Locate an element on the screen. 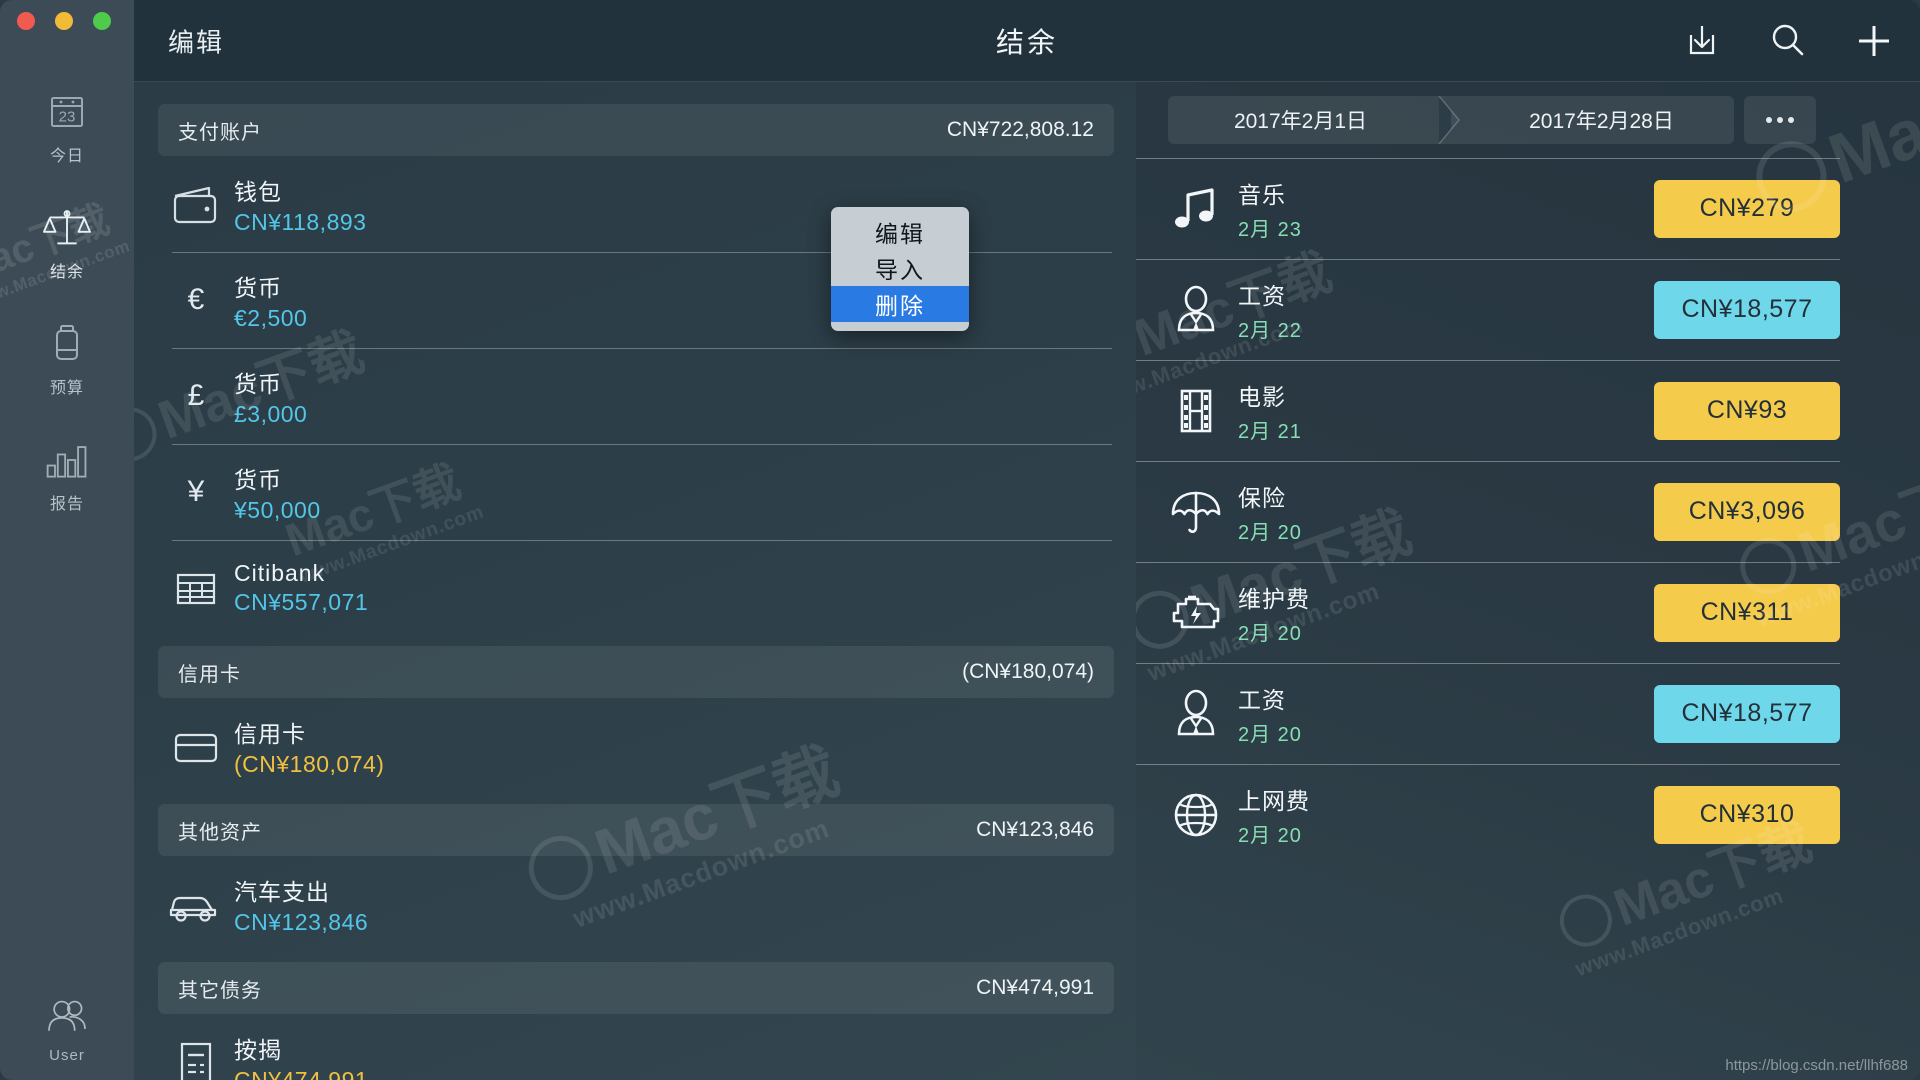 The width and height of the screenshot is (1920, 1080). sidebar-item-user: User is located at coordinates (67, 1028).